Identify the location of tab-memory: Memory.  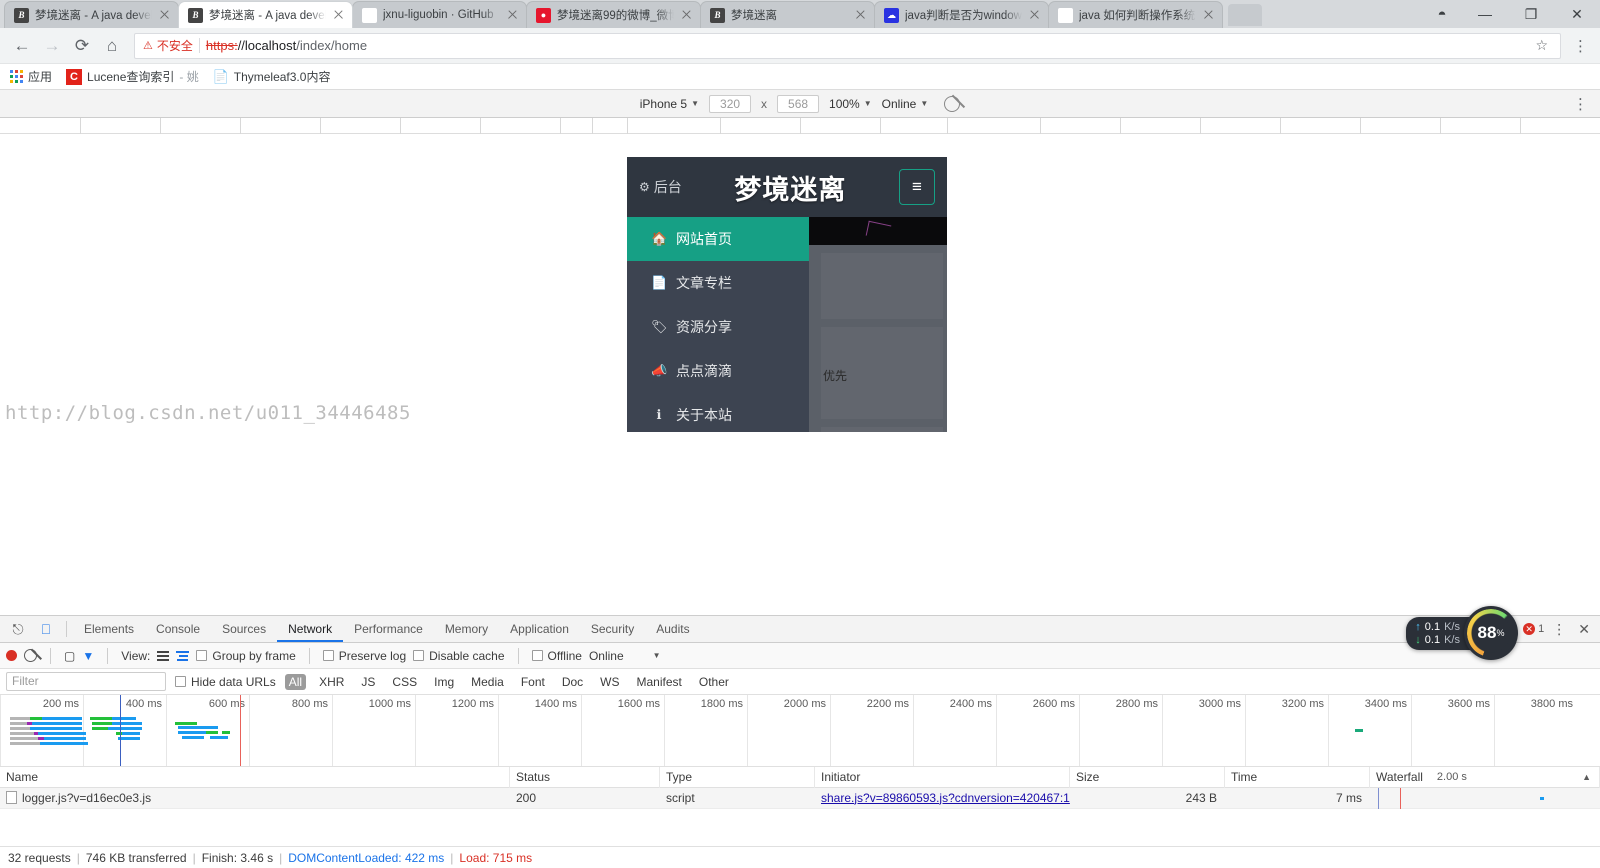
(466, 629).